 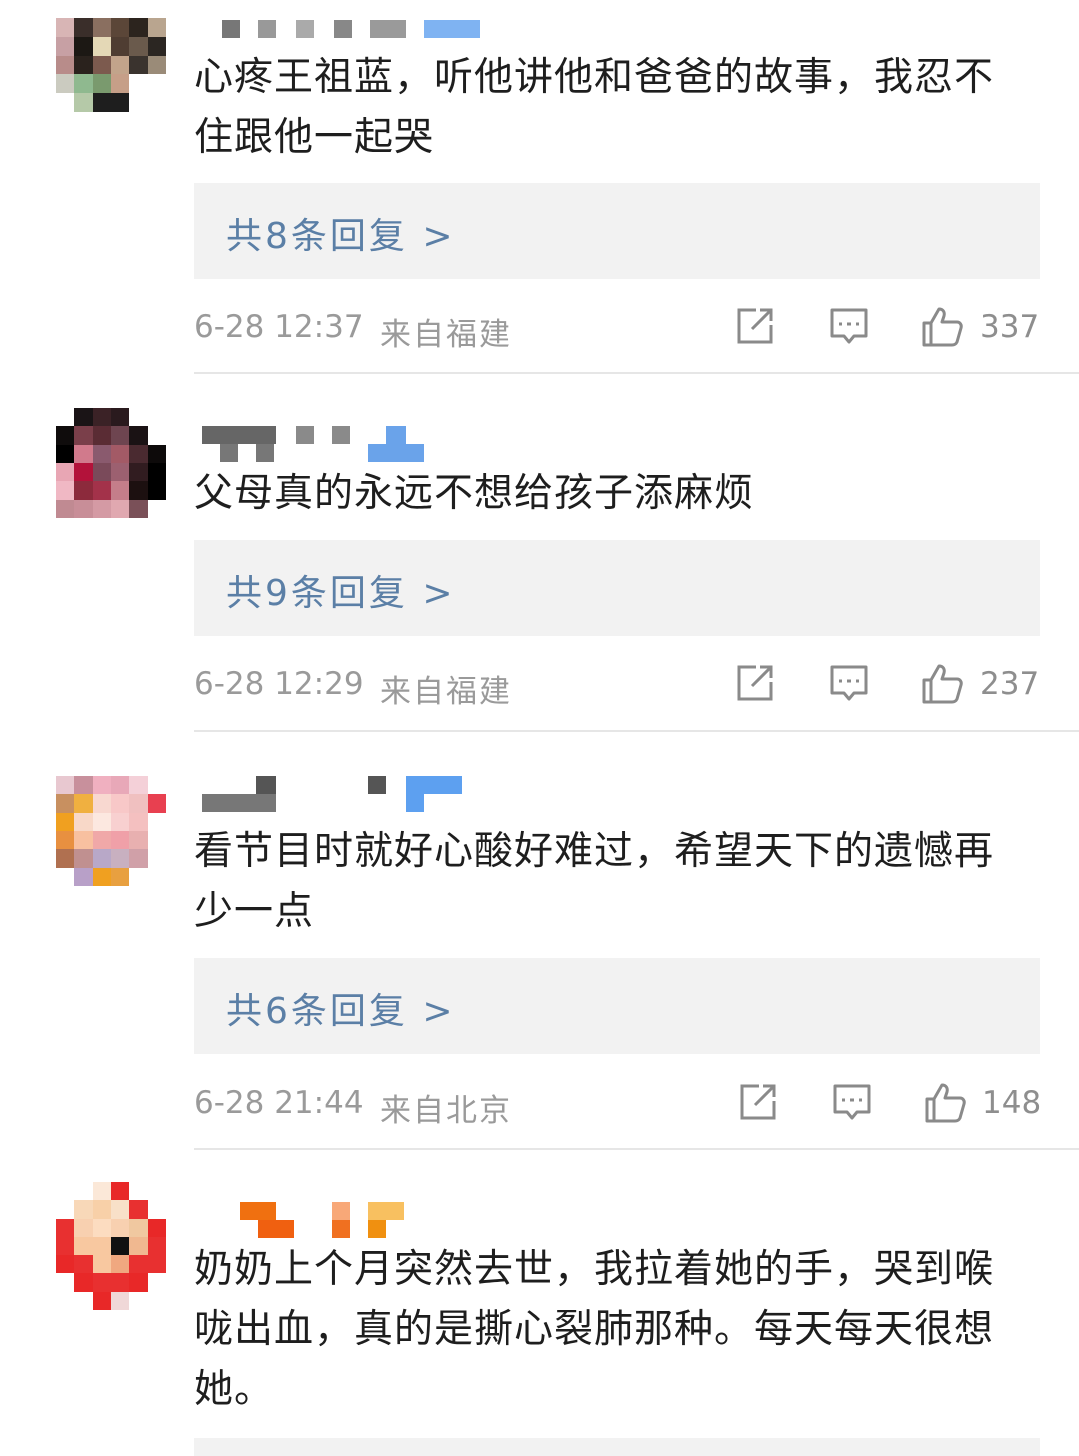 What do you see at coordinates (619, 882) in the screenshot?
I see `comment-text: 看节目时就好心酸好难过，希望天下的遗憾再 少一点` at bounding box center [619, 882].